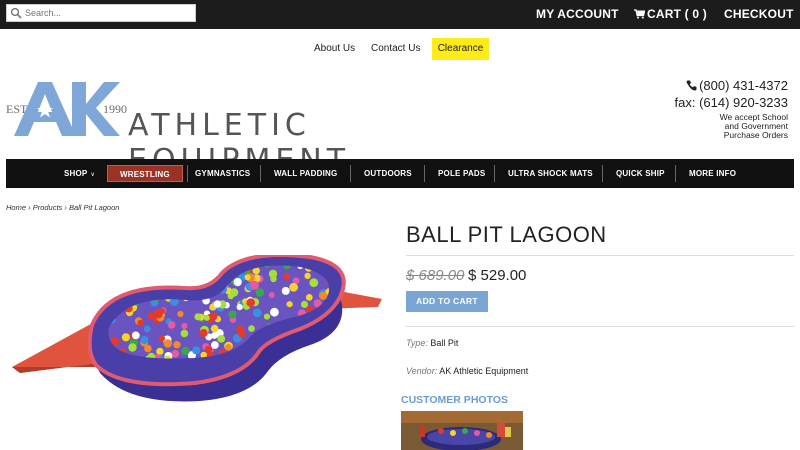  I want to click on phone-number: (800) 431-4372, so click(737, 85).